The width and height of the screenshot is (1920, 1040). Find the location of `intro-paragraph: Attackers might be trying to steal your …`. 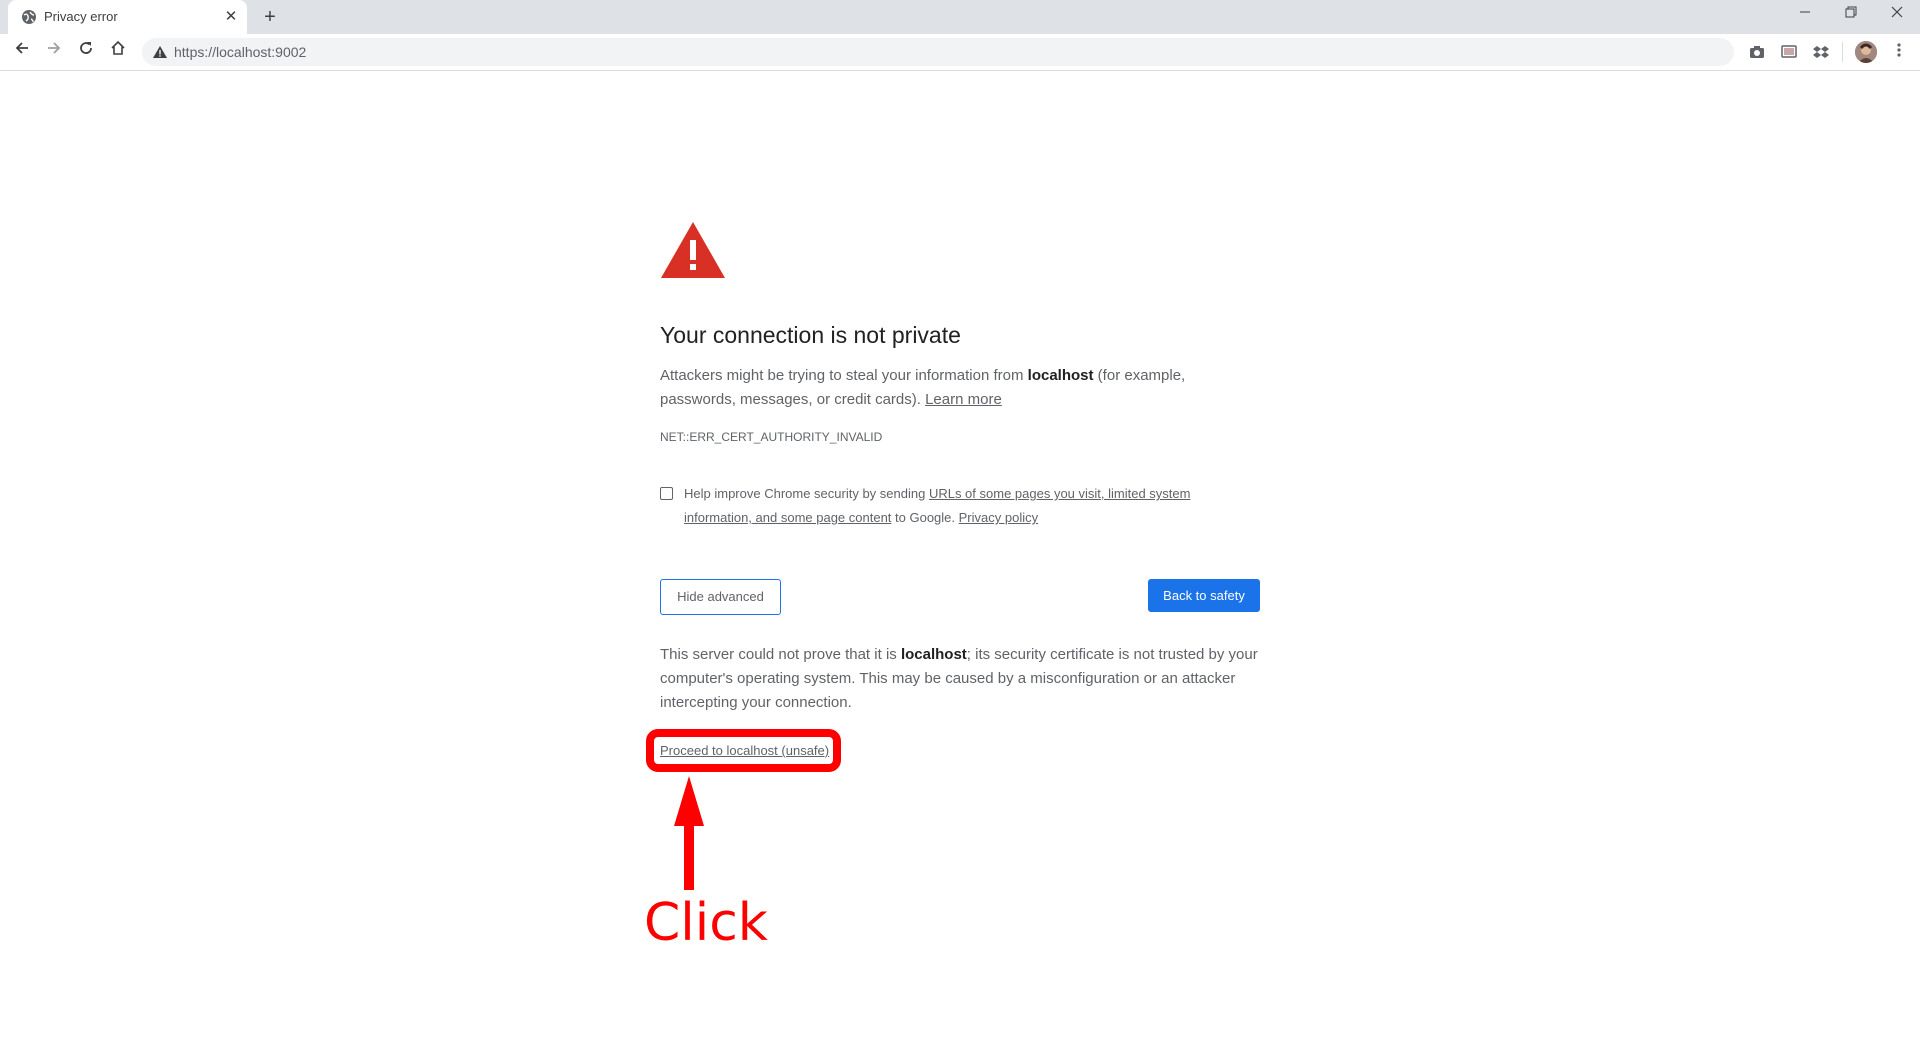

intro-paragraph: Attackers might be trying to steal your … is located at coordinates (960, 388).